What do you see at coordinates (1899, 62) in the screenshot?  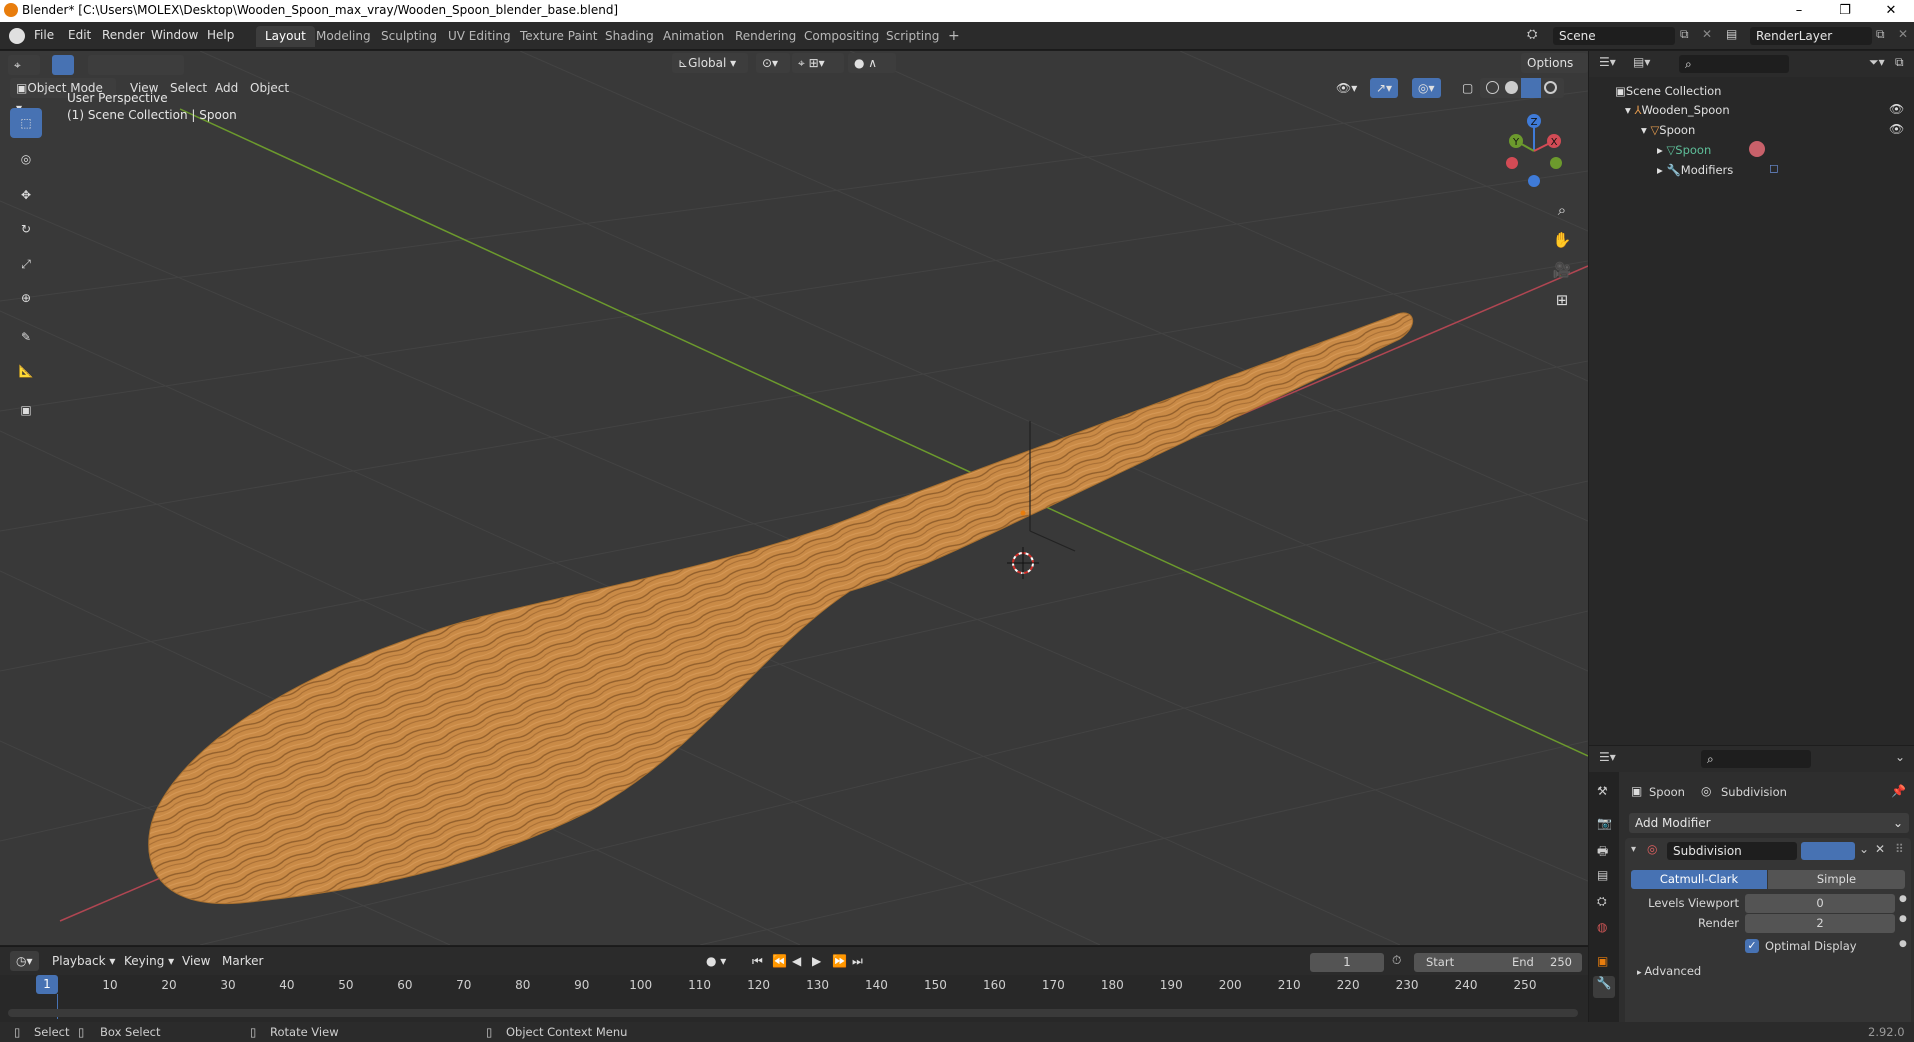 I see `new-collection-icon: ⧉` at bounding box center [1899, 62].